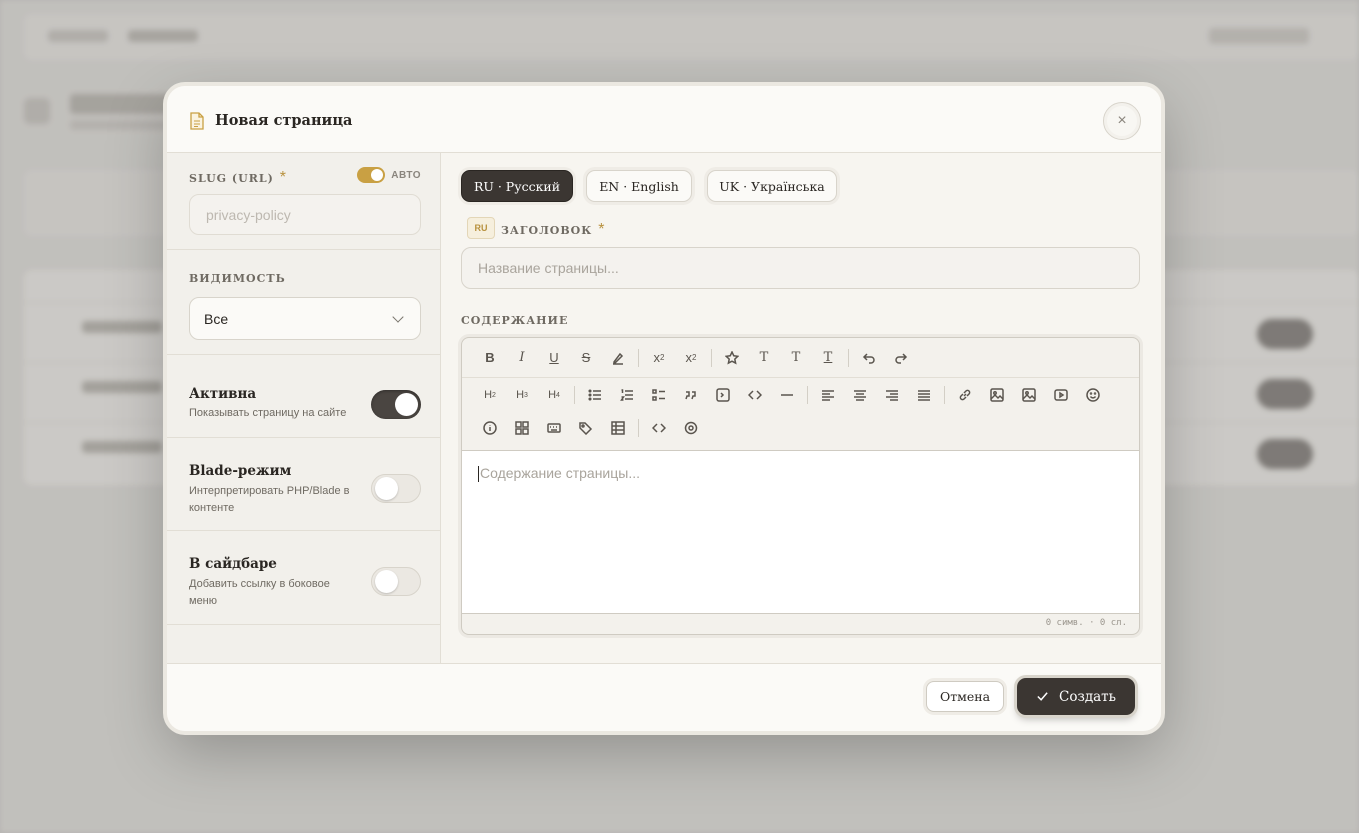 This screenshot has height=833, width=1359. I want to click on link-icon, so click(965, 395).